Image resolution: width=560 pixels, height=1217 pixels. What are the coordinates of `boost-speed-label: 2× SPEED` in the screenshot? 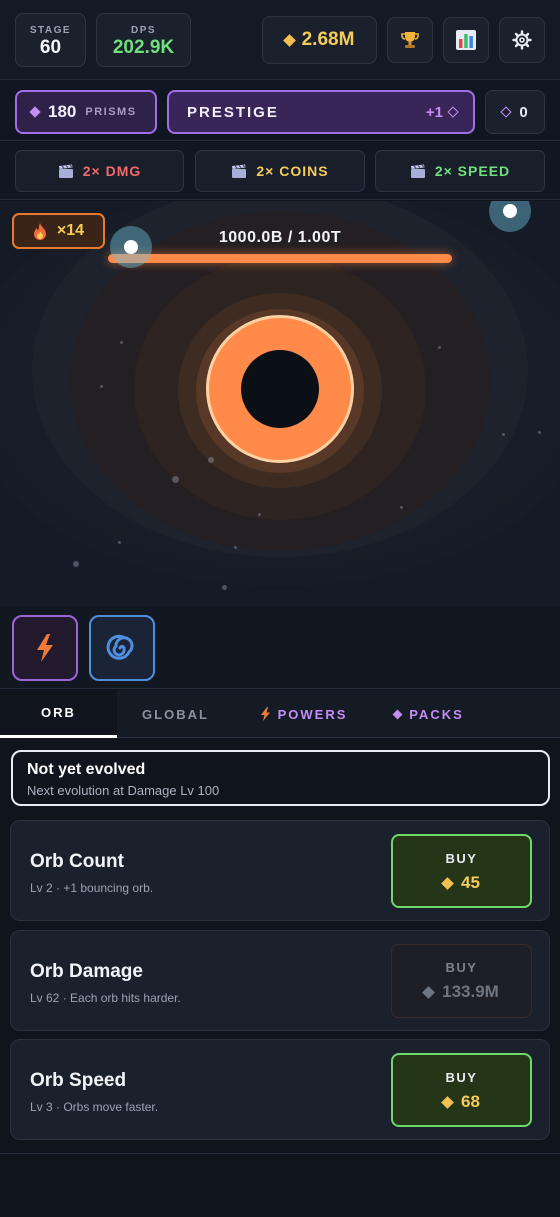 It's located at (472, 171).